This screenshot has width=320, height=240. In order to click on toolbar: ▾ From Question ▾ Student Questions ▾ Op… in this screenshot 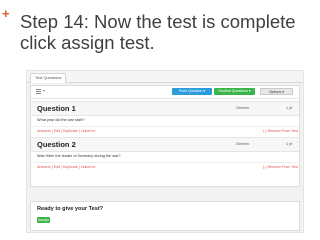, I will do `click(165, 92)`.